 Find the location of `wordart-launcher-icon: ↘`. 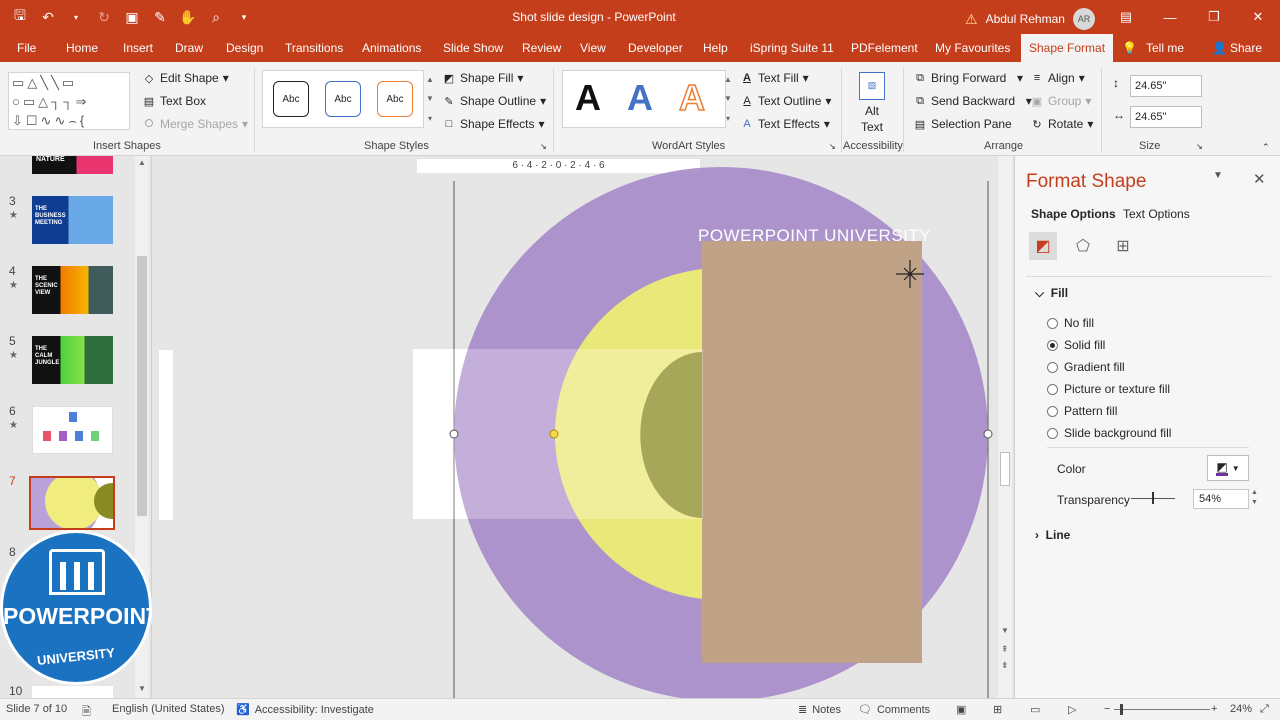

wordart-launcher-icon: ↘ is located at coordinates (832, 146).